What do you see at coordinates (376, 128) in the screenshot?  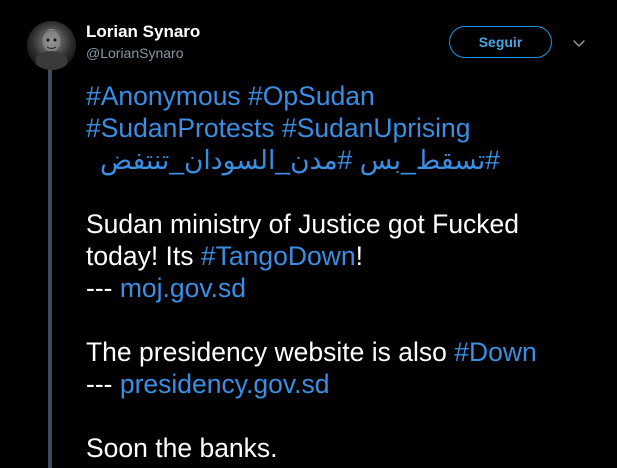 I see `hashtag-sudanuprising: #SudanUprising` at bounding box center [376, 128].